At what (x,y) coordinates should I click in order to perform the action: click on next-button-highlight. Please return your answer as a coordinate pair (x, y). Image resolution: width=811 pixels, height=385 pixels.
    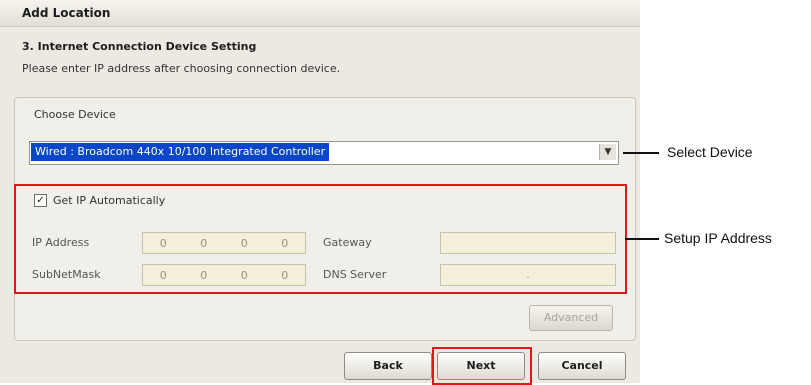
    Looking at the image, I should click on (482, 366).